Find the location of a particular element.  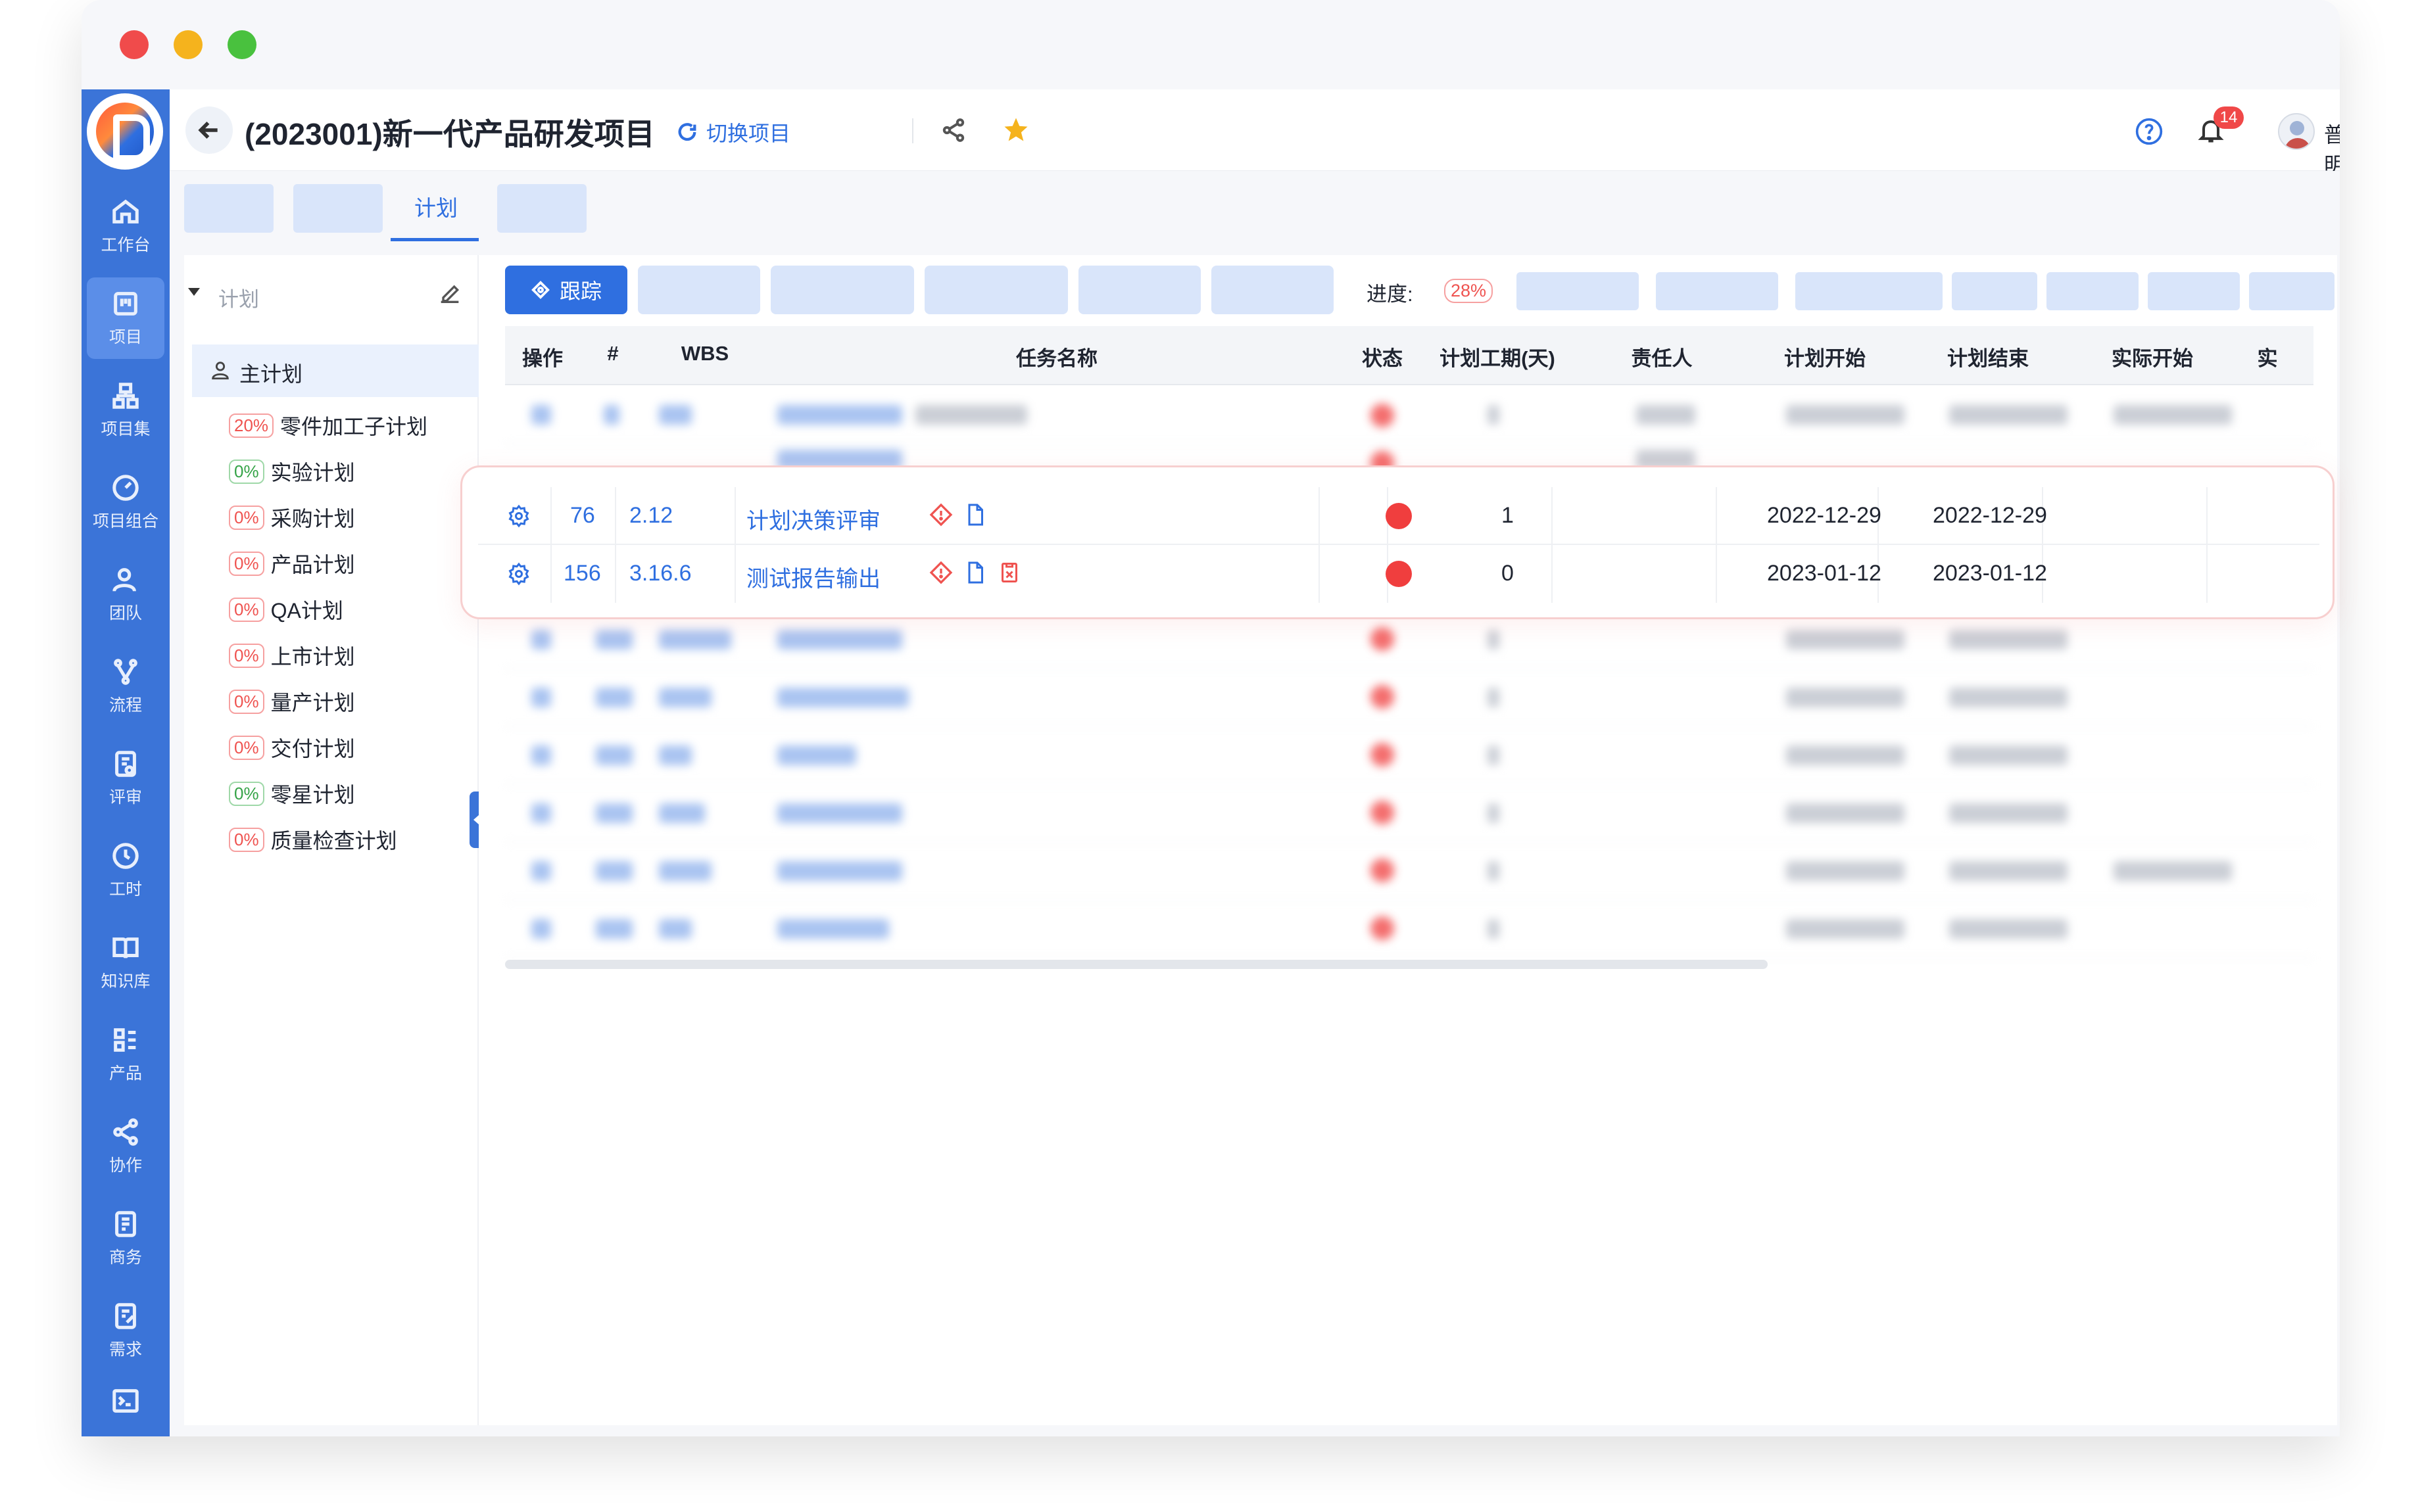

plan-item: 0% 产品计划 is located at coordinates (292, 563).